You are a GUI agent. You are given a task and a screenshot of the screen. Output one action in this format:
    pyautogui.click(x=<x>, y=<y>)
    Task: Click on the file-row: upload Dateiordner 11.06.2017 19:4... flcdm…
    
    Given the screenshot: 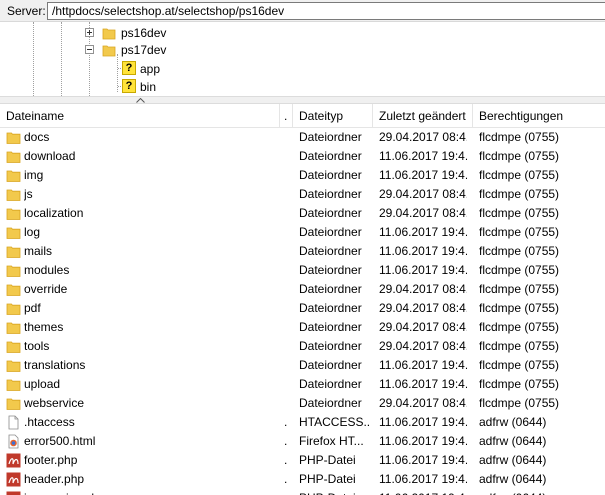 What is the action you would take?
    pyautogui.click(x=302, y=384)
    